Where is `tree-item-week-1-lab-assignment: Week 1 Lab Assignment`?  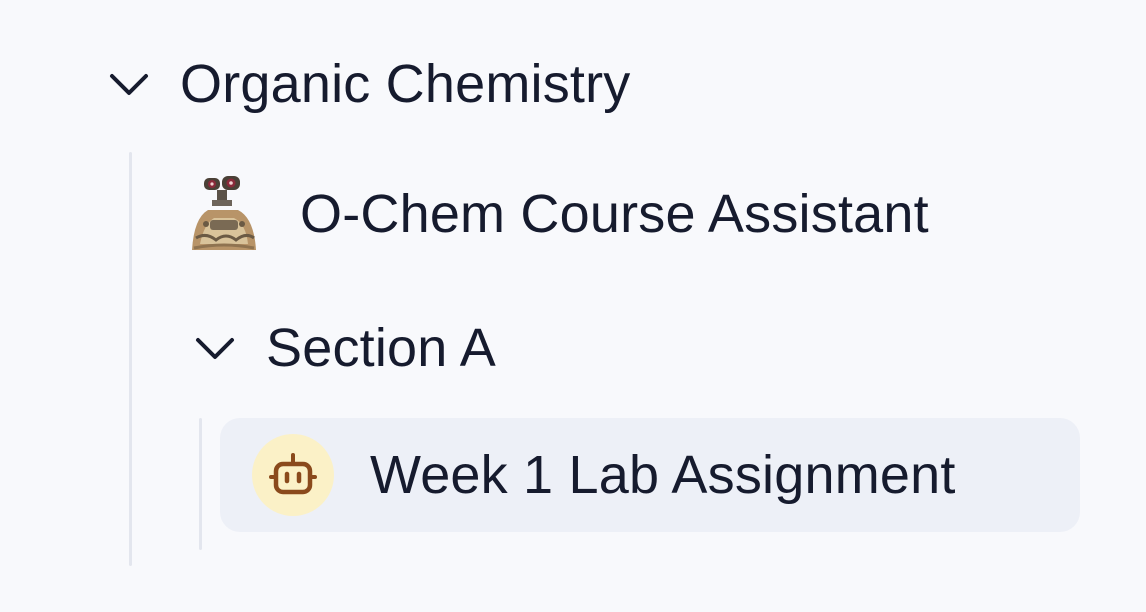 tree-item-week-1-lab-assignment: Week 1 Lab Assignment is located at coordinates (650, 475).